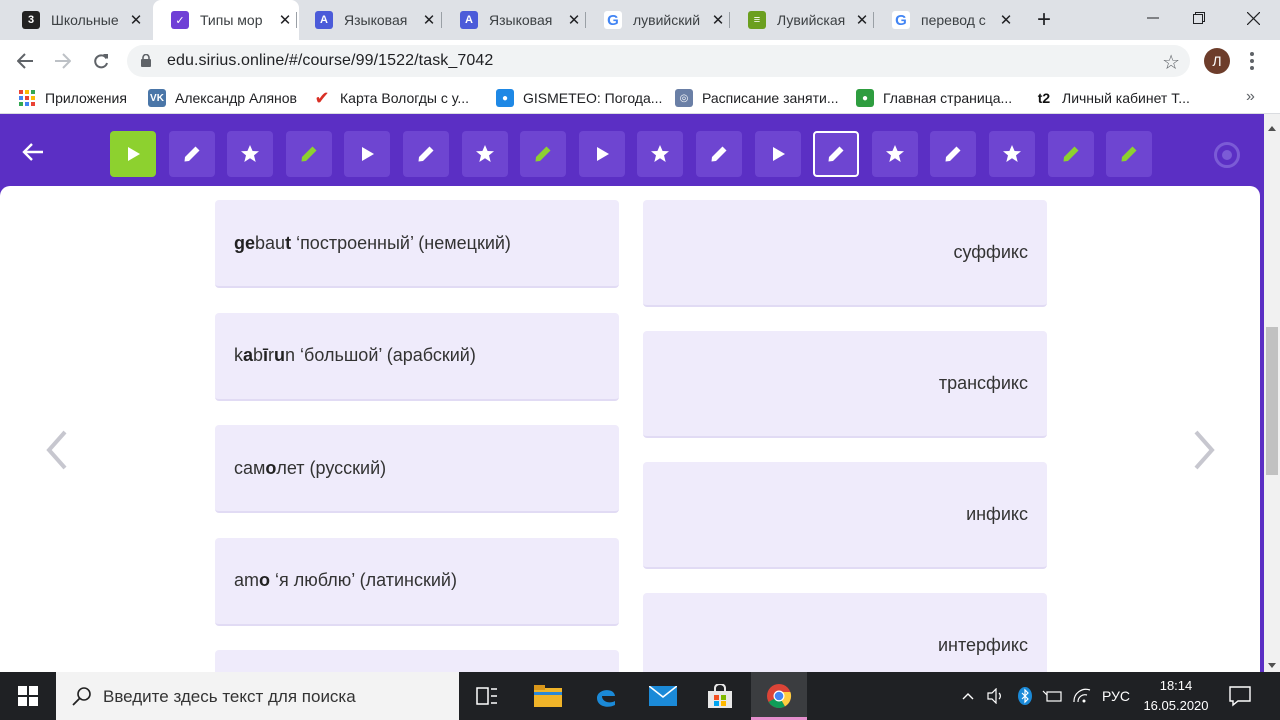 Image resolution: width=1280 pixels, height=720 pixels. Describe the element at coordinates (1203, 450) in the screenshot. I see `next-arrow-icon` at that location.